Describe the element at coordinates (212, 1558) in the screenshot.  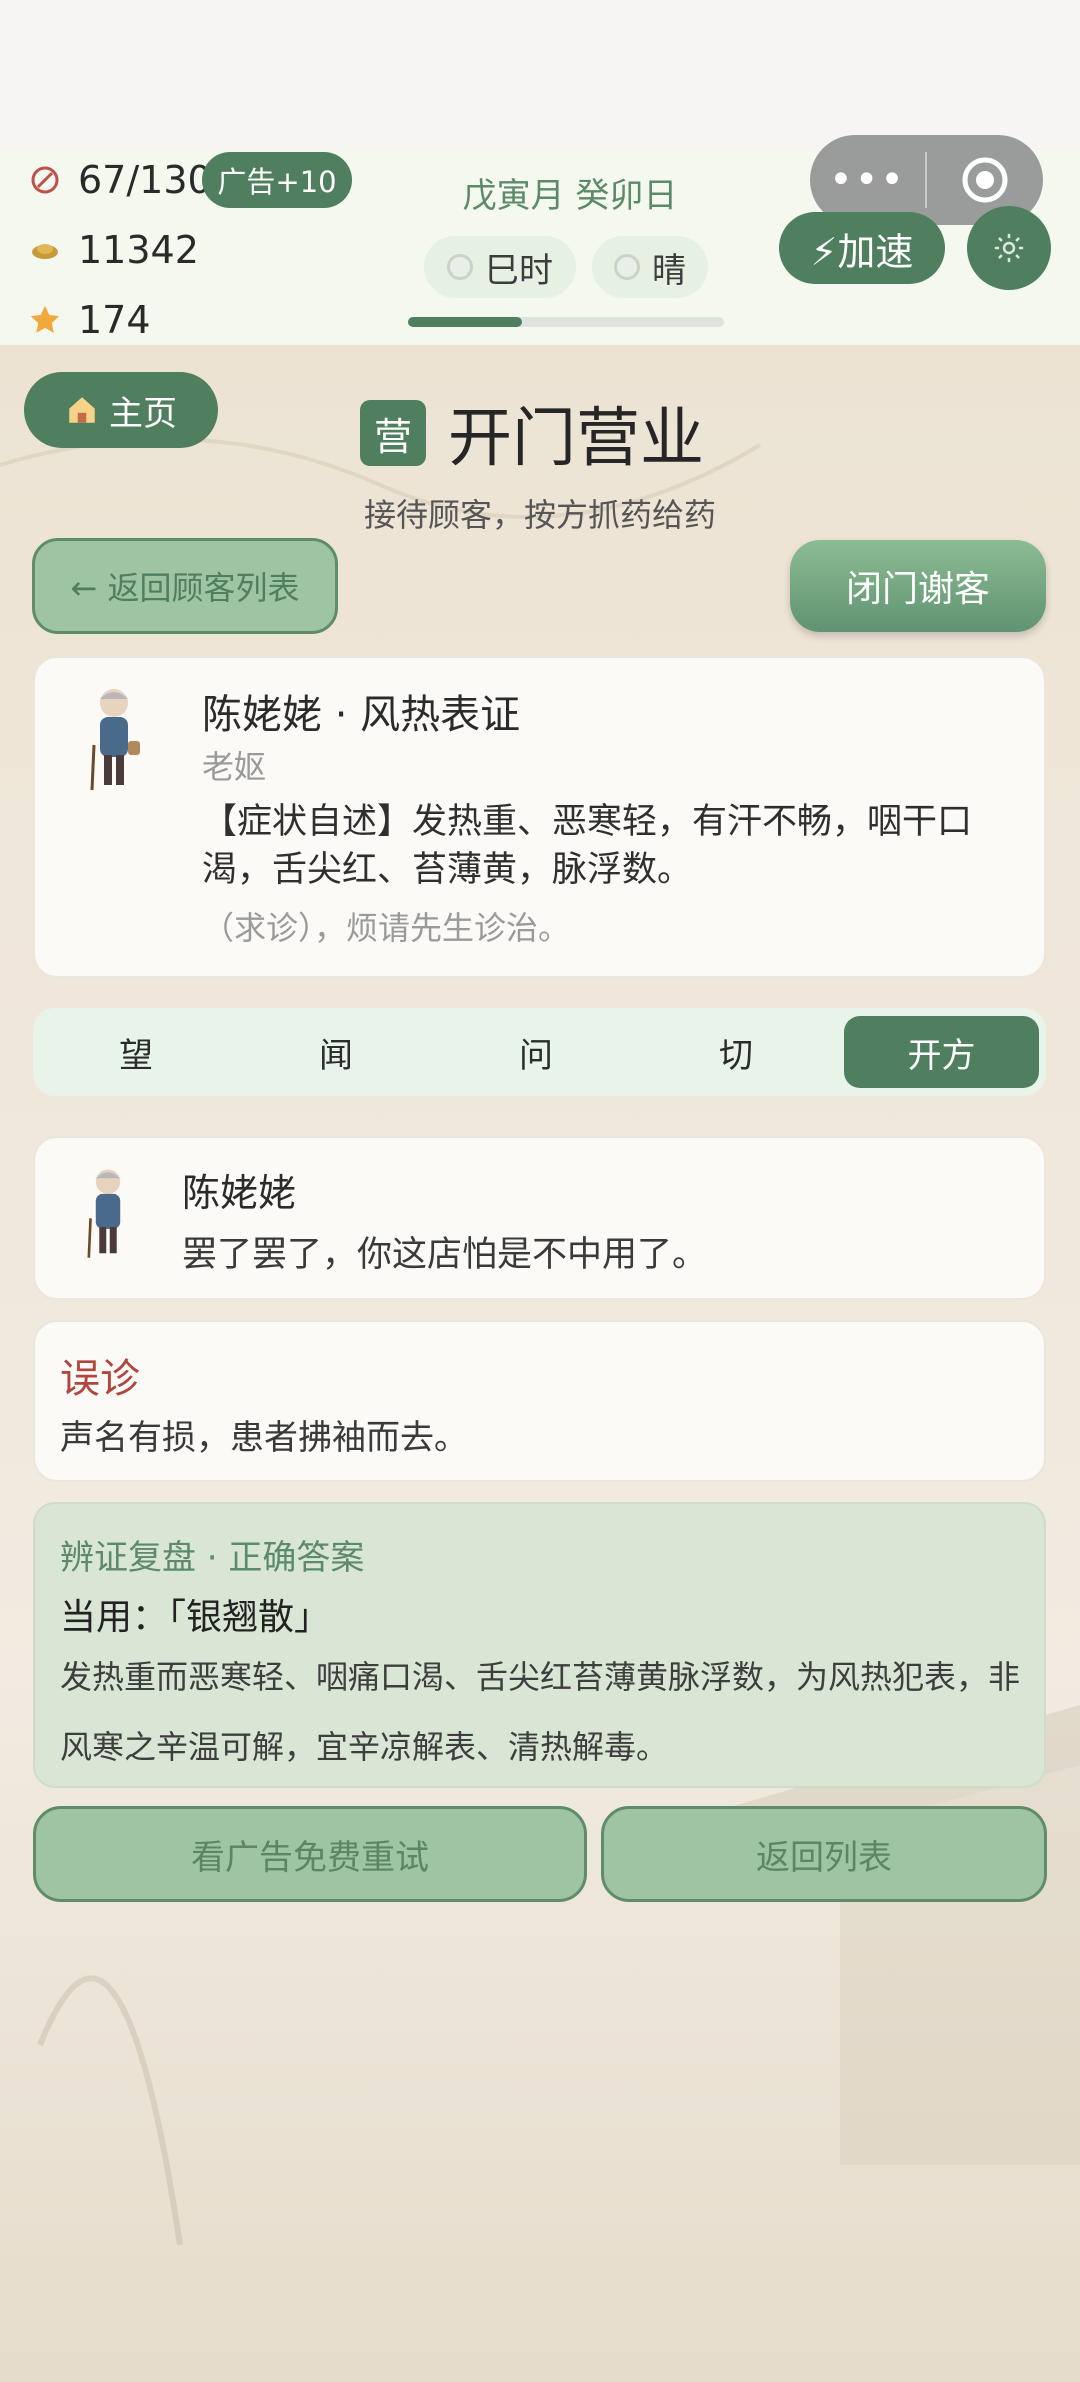
I see `review-title: 辨证复盘 · 正确答案` at that location.